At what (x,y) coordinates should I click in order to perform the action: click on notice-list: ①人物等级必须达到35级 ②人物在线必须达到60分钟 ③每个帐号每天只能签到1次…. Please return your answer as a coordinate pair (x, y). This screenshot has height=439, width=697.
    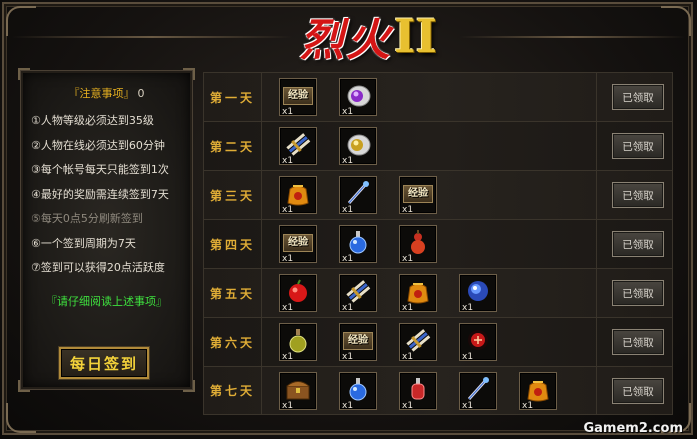
    Looking at the image, I should click on (111, 195).